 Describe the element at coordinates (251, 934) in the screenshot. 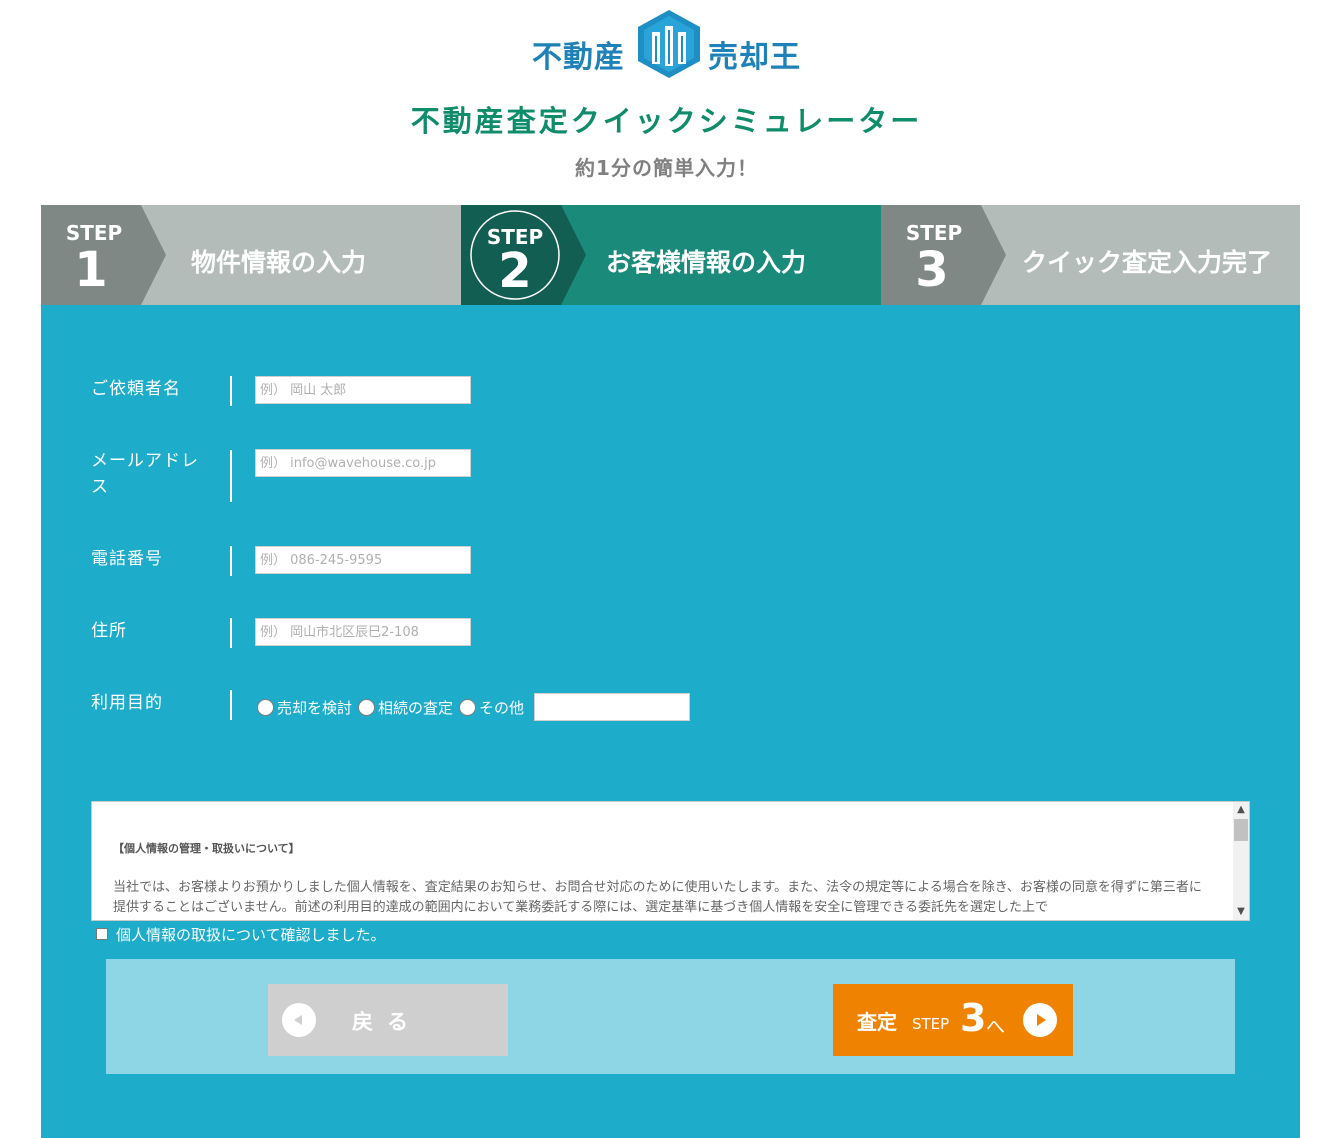

I see `privacy-agree-label: 個人情報の取扱について確認しました。` at that location.